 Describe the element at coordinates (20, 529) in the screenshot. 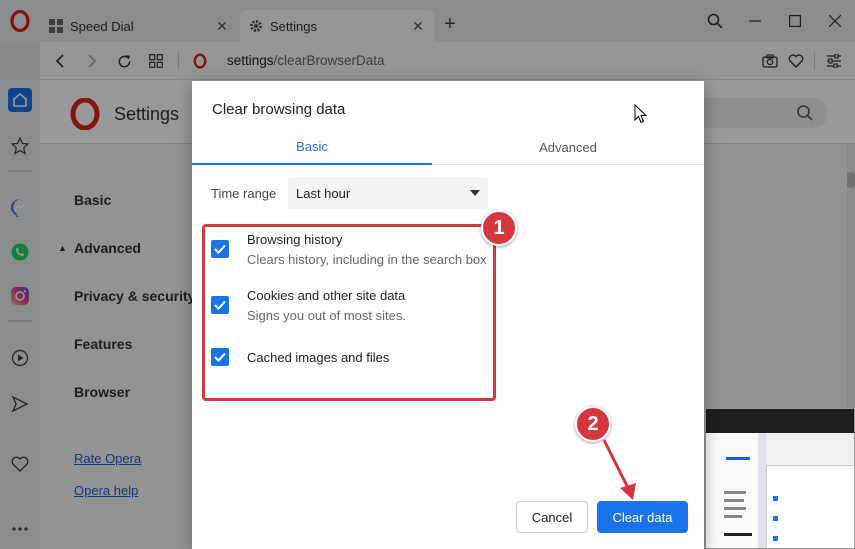

I see `more-icon` at that location.